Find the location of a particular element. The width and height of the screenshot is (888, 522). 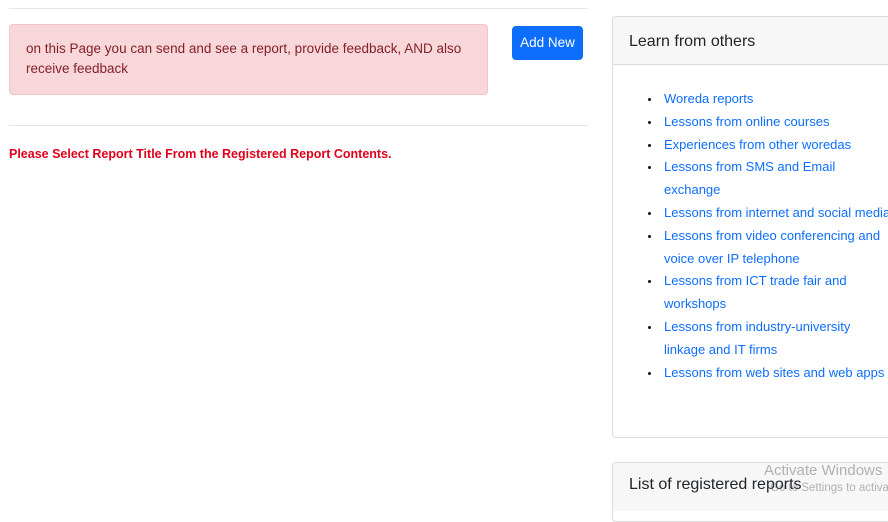

list-item: Woreda reports is located at coordinates (774, 99).